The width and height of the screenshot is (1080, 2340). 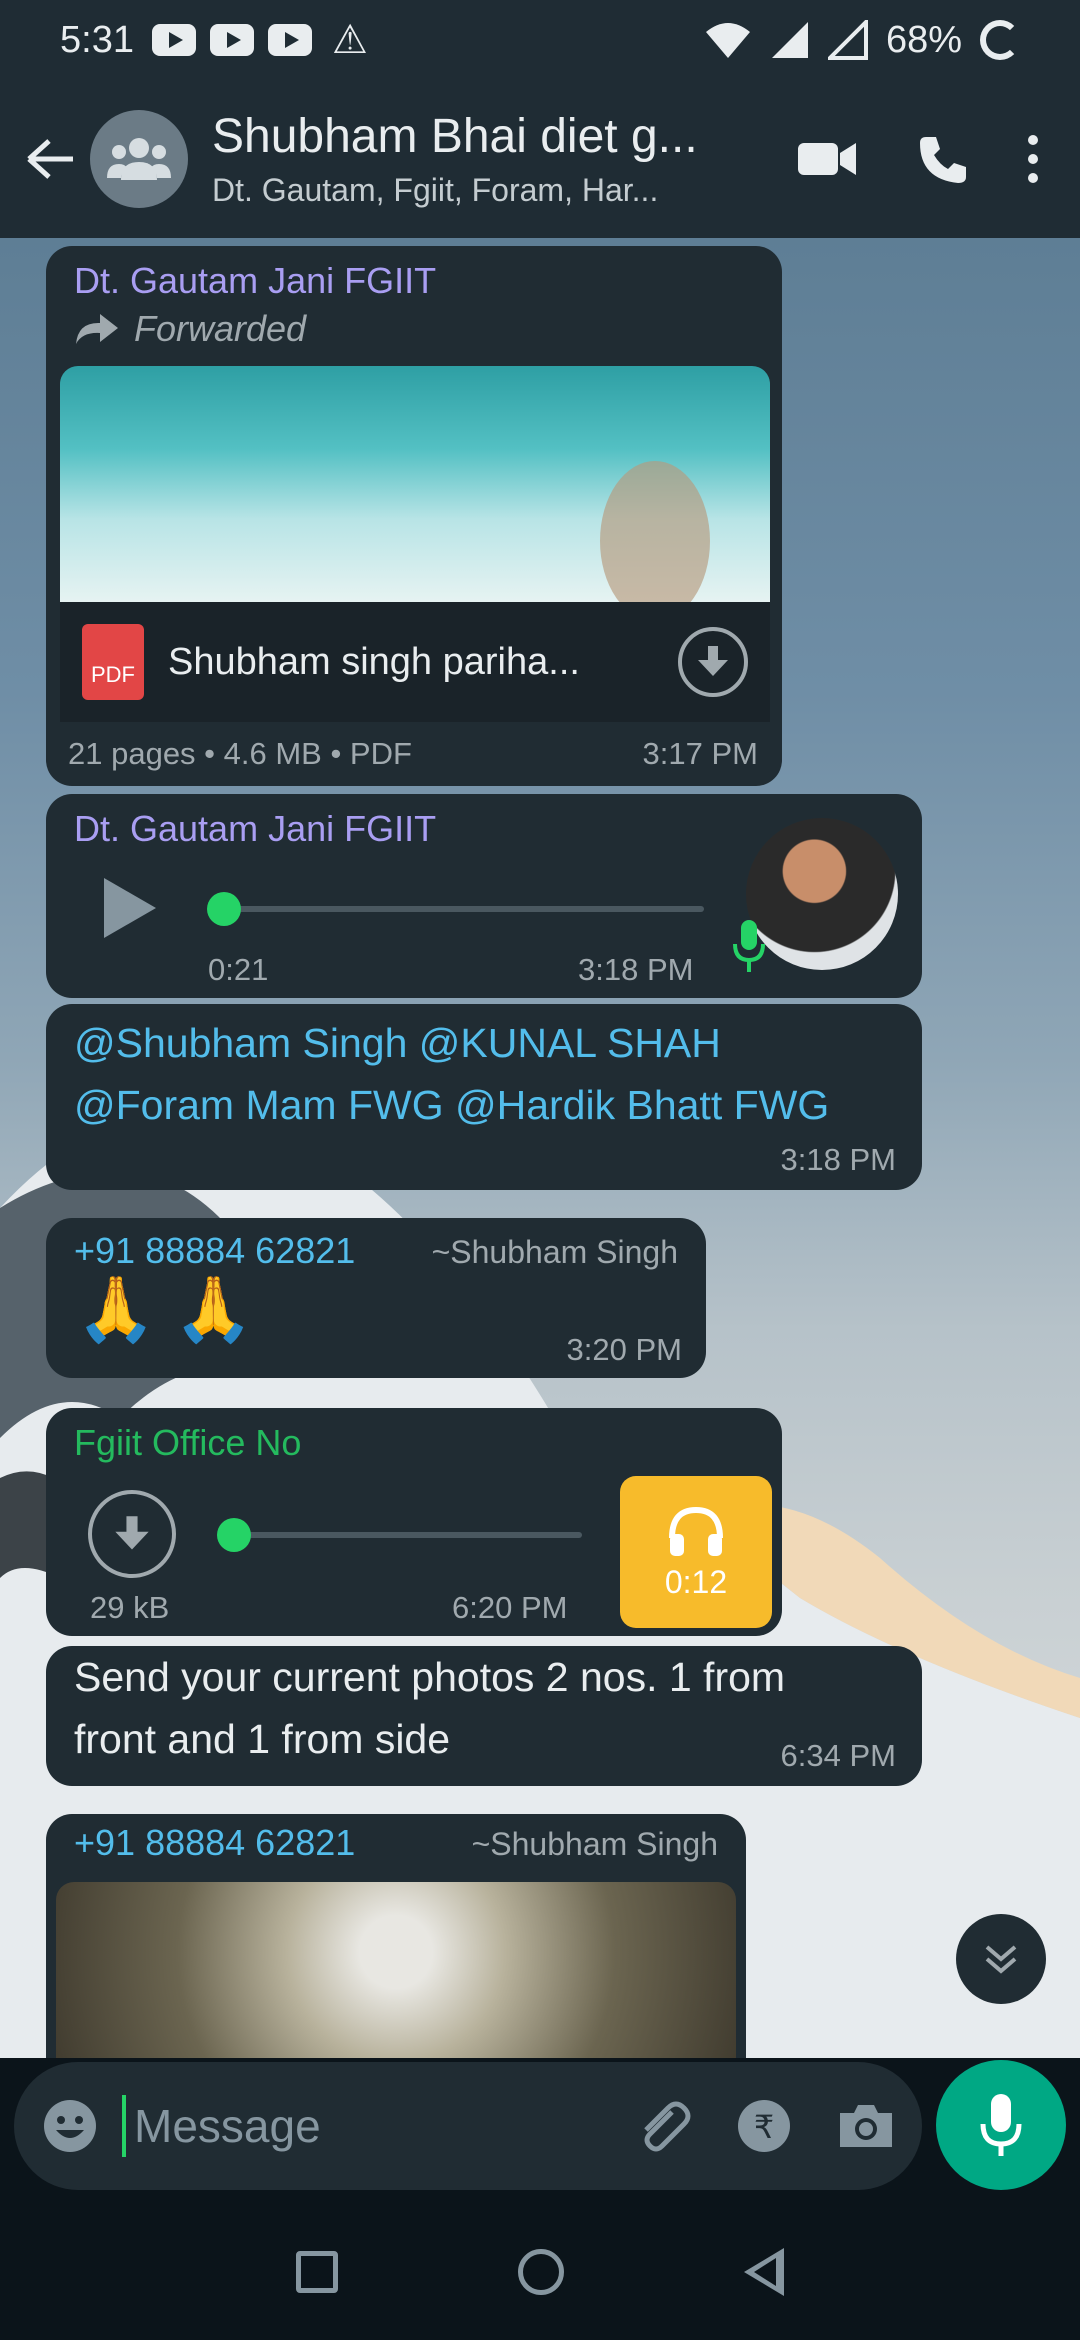 What do you see at coordinates (130, 908) in the screenshot?
I see `play-icon` at bounding box center [130, 908].